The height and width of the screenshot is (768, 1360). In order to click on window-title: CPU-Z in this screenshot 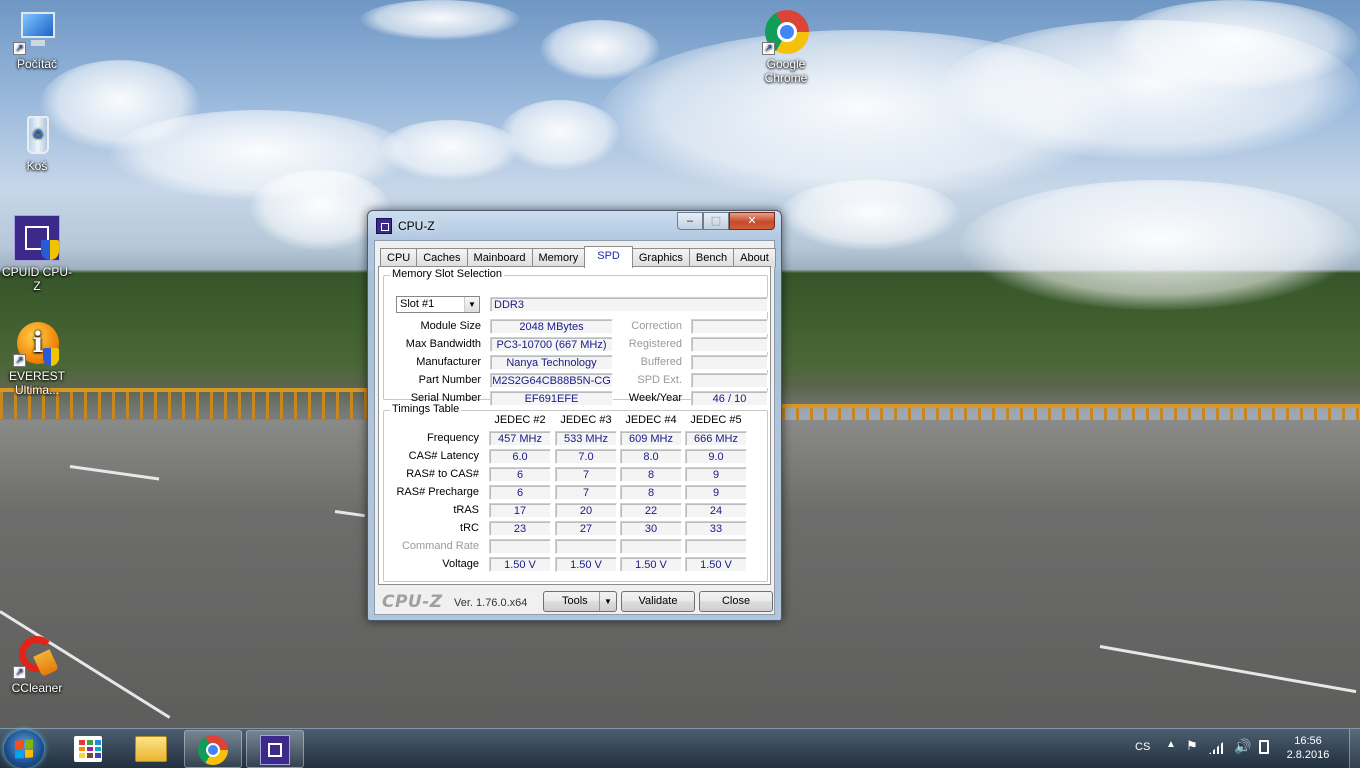, I will do `click(416, 226)`.